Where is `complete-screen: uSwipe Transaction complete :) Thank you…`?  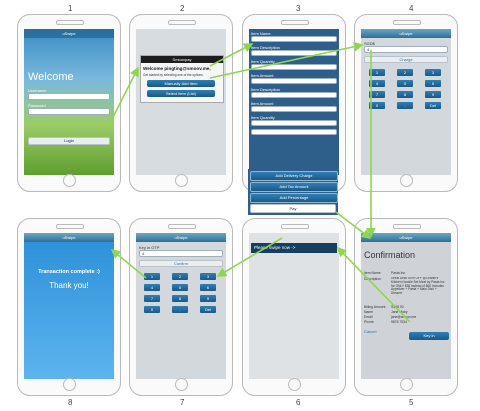 complete-screen: uSwipe Transaction complete :) Thank you… is located at coordinates (69, 306).